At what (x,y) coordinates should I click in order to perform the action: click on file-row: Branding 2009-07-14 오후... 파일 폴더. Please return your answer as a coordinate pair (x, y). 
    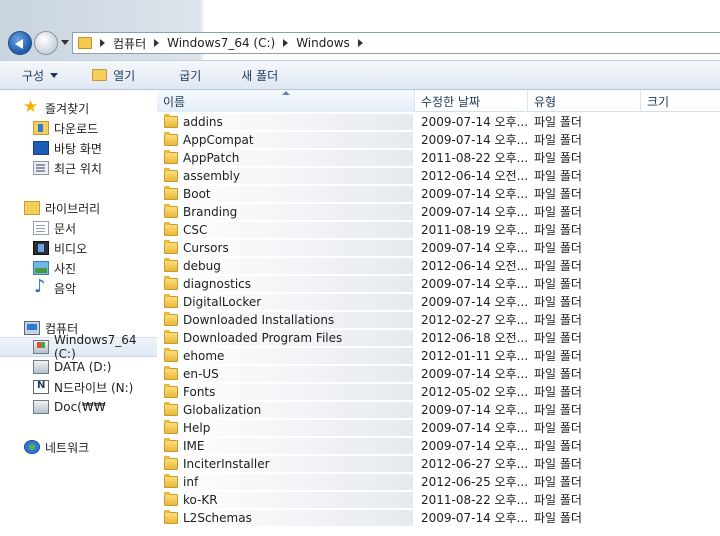
    Looking at the image, I should click on (438, 212).